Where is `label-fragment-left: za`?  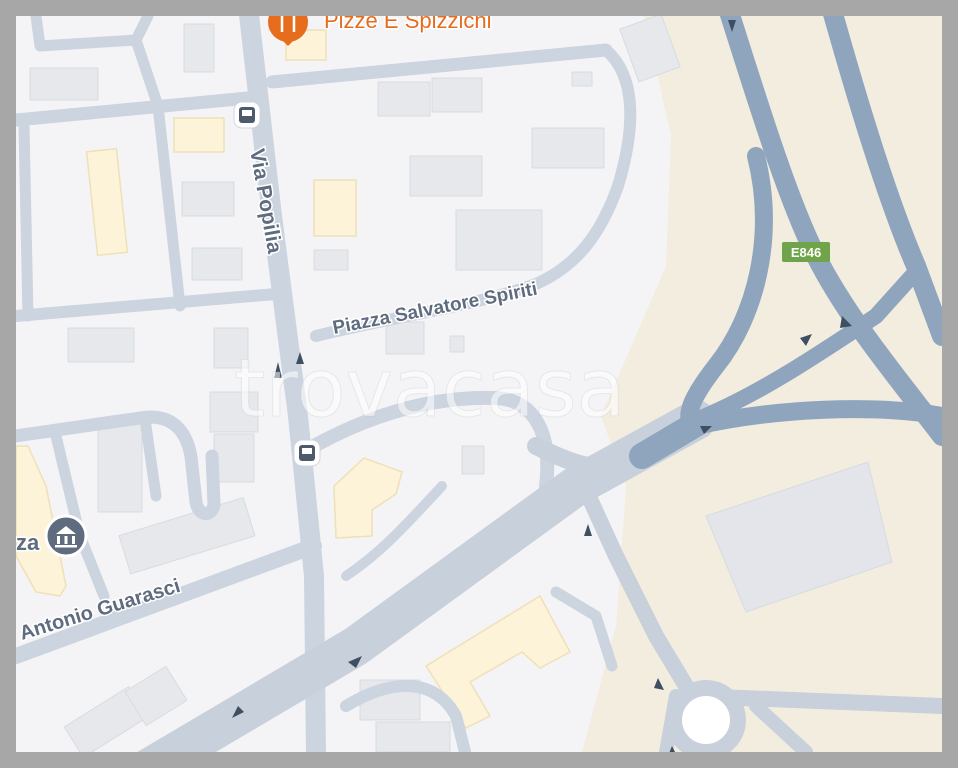
label-fragment-left: za is located at coordinates (28, 542).